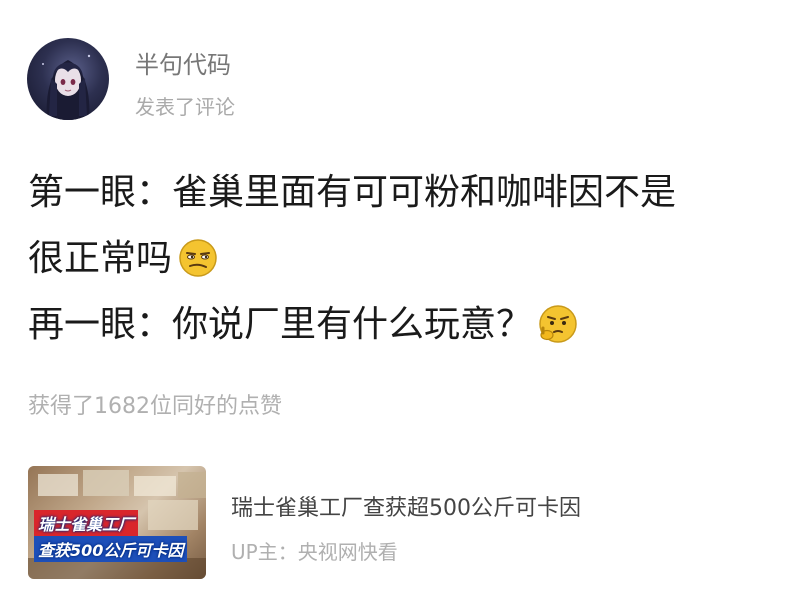  Describe the element at coordinates (198, 258) in the screenshot. I see `smirk-emoji-icon` at that location.